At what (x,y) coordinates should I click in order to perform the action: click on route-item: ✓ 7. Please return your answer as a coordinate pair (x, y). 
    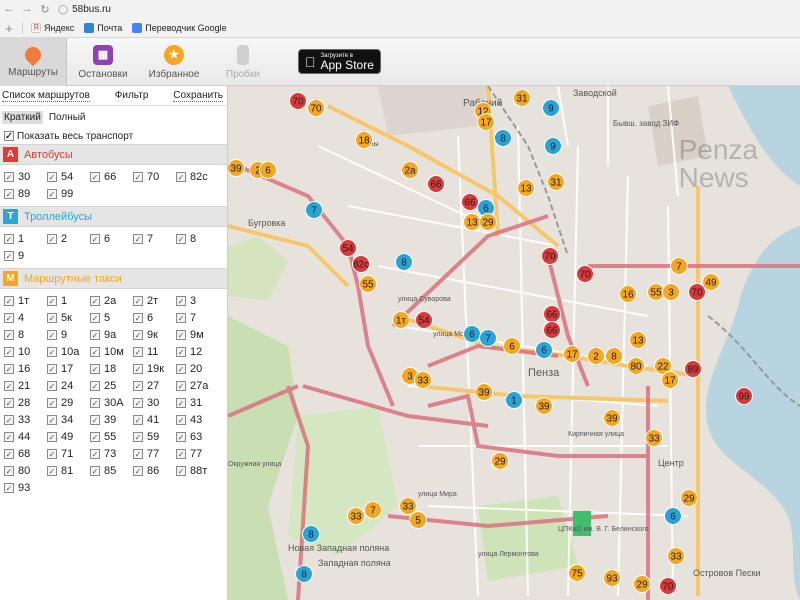
    Looking at the image, I should click on (197, 318).